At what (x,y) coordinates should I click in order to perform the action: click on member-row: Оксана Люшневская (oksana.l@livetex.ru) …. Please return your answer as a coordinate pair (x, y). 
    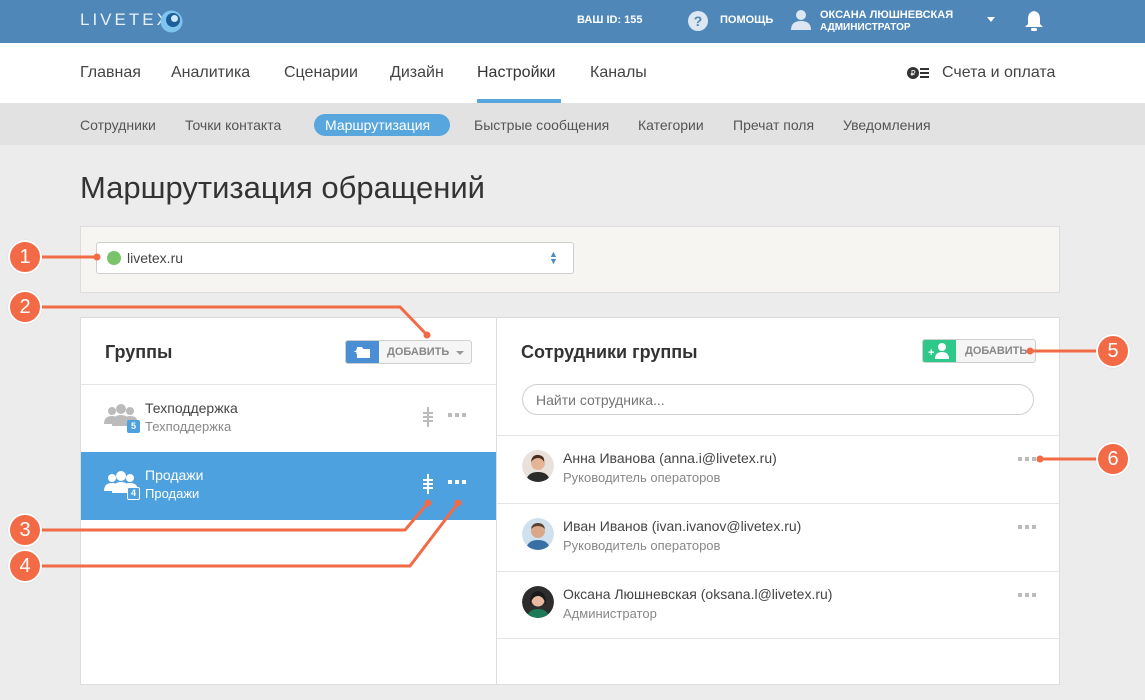
    Looking at the image, I should click on (778, 605).